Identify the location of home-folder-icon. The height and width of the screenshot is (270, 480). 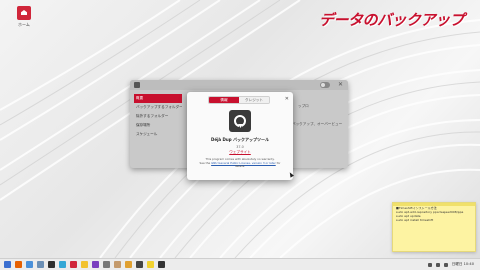
(24, 13).